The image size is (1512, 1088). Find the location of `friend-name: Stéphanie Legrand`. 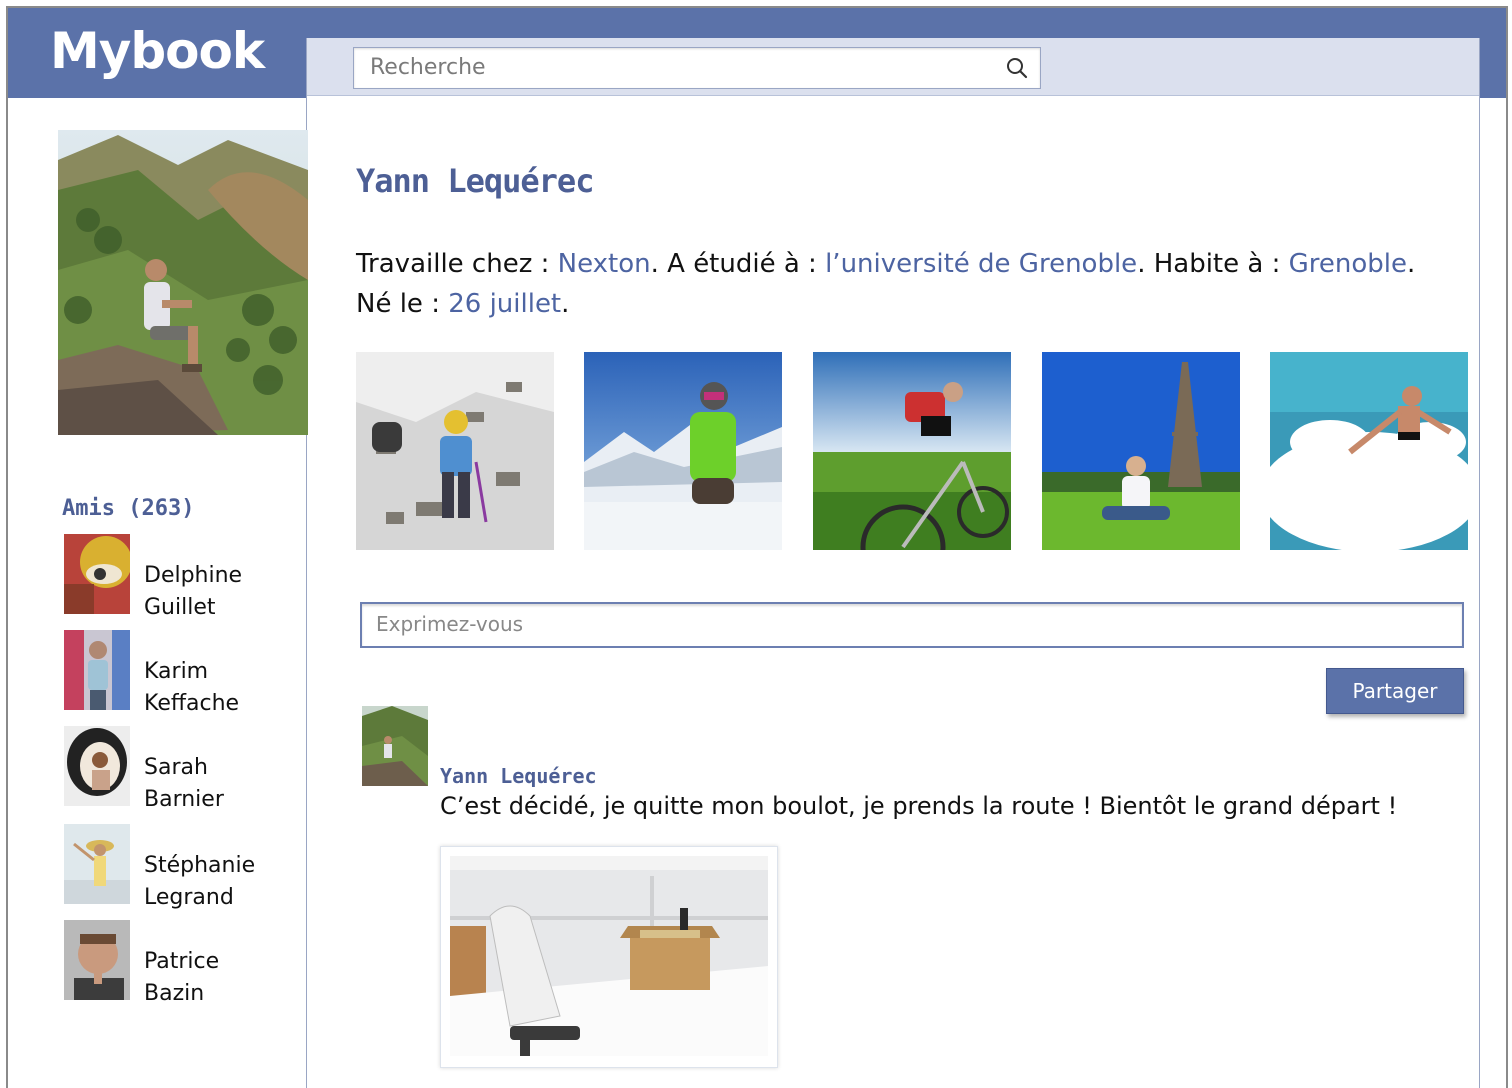

friend-name: Stéphanie Legrand is located at coordinates (219, 882).